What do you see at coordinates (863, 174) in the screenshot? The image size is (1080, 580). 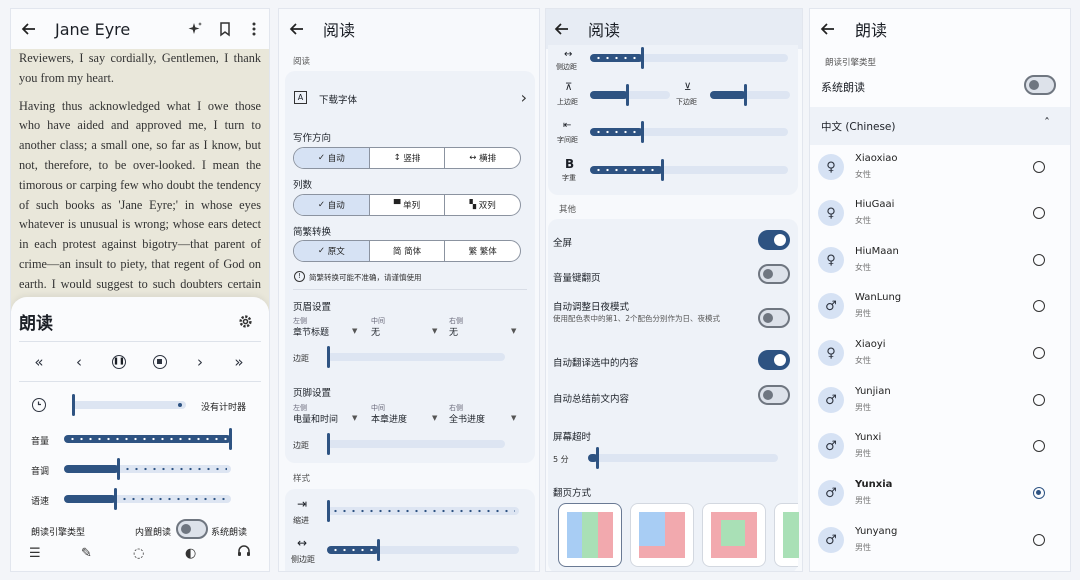 I see `voice-gender: 女性` at bounding box center [863, 174].